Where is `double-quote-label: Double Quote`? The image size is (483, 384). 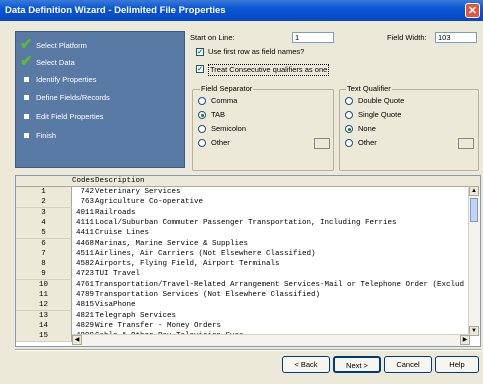 double-quote-label: Double Quote is located at coordinates (381, 100).